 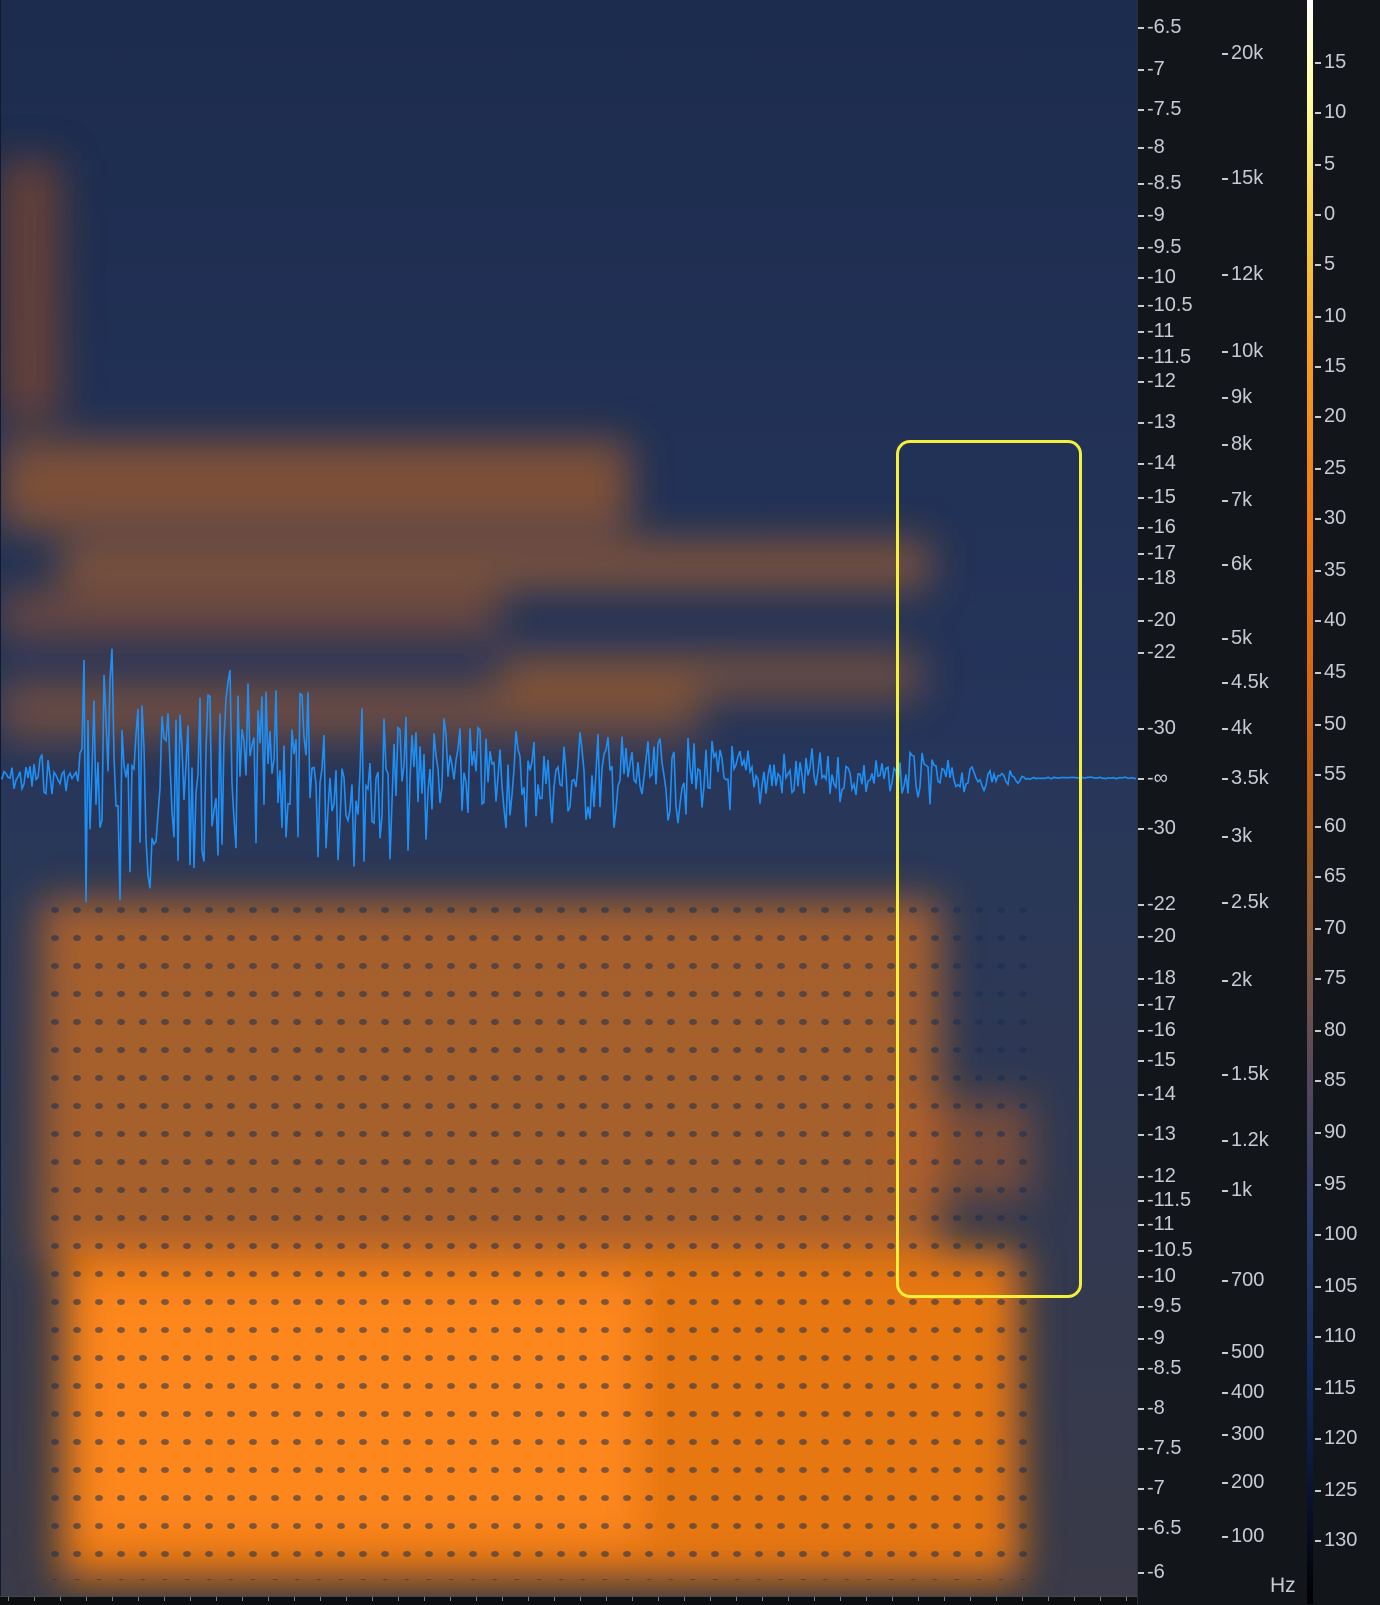 What do you see at coordinates (1157, 578) in the screenshot?
I see `db-scale-tick: -18` at bounding box center [1157, 578].